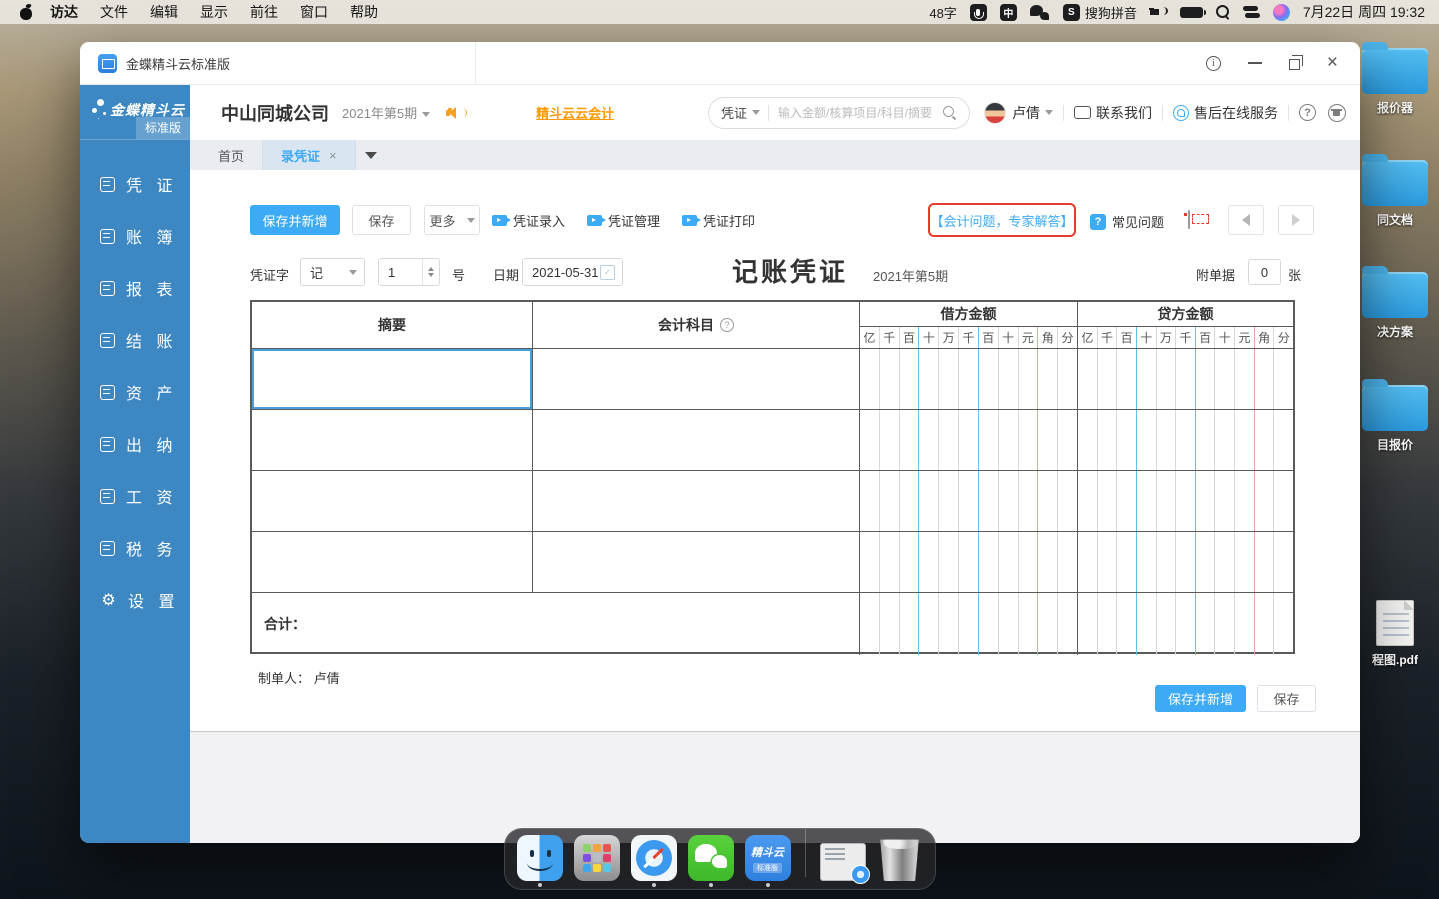  Describe the element at coordinates (1167, 337) in the screenshot. I see `digit-cell: 万` at that location.